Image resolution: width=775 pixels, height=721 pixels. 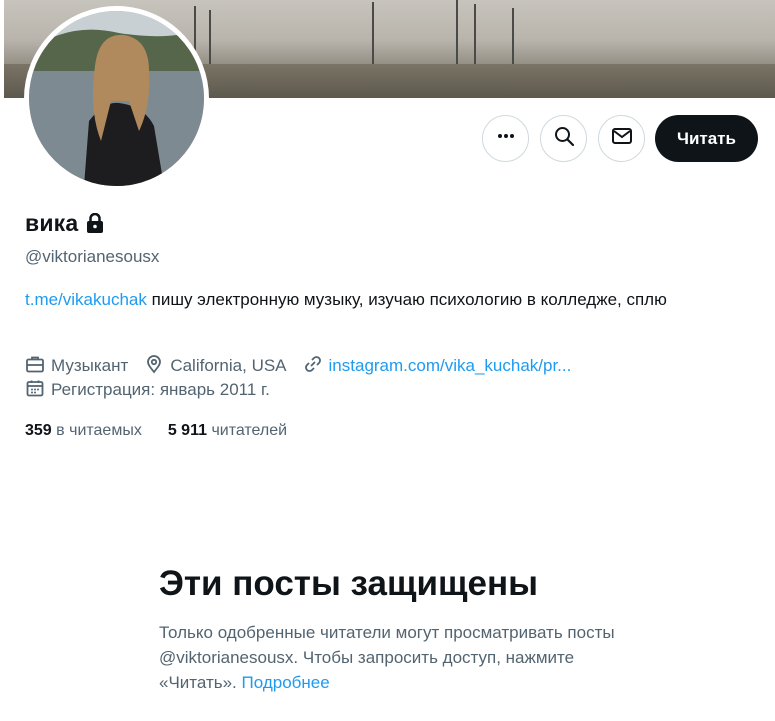 What do you see at coordinates (52, 223) in the screenshot?
I see `display-name: вика` at bounding box center [52, 223].